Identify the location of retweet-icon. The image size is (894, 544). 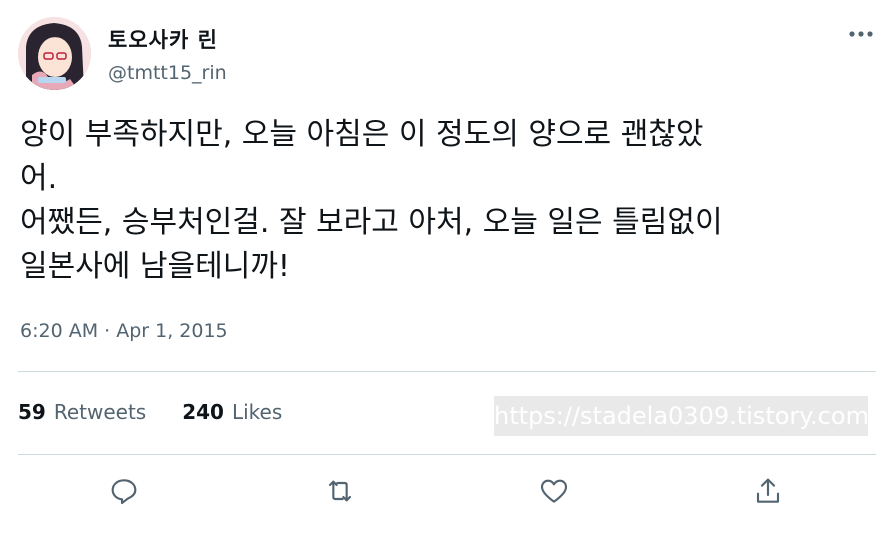
(340, 491).